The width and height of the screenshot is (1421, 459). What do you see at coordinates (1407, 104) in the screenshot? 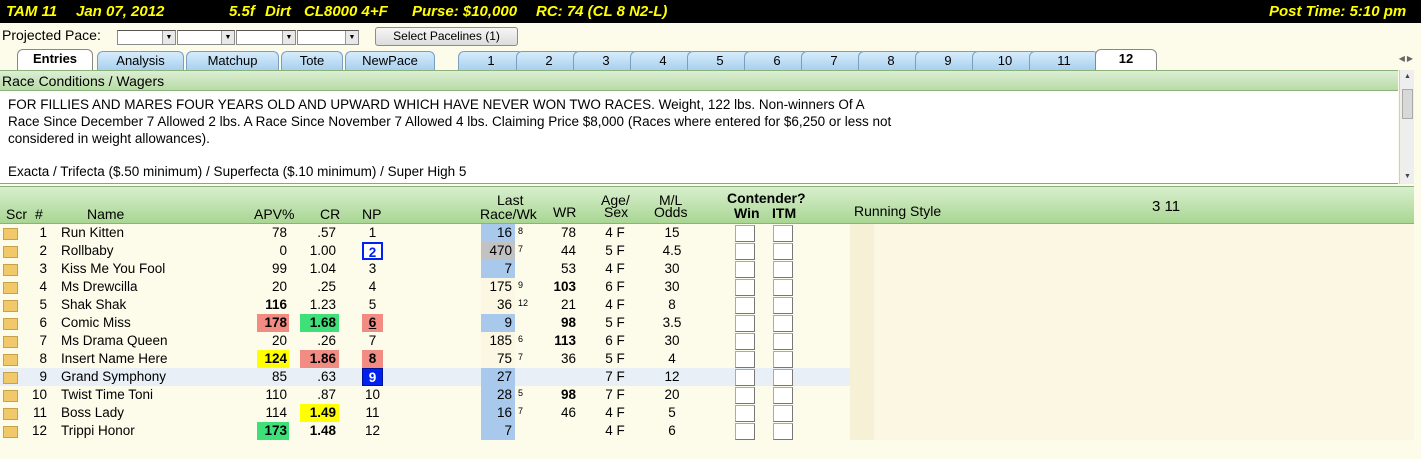
I see `scroll-thumb` at bounding box center [1407, 104].